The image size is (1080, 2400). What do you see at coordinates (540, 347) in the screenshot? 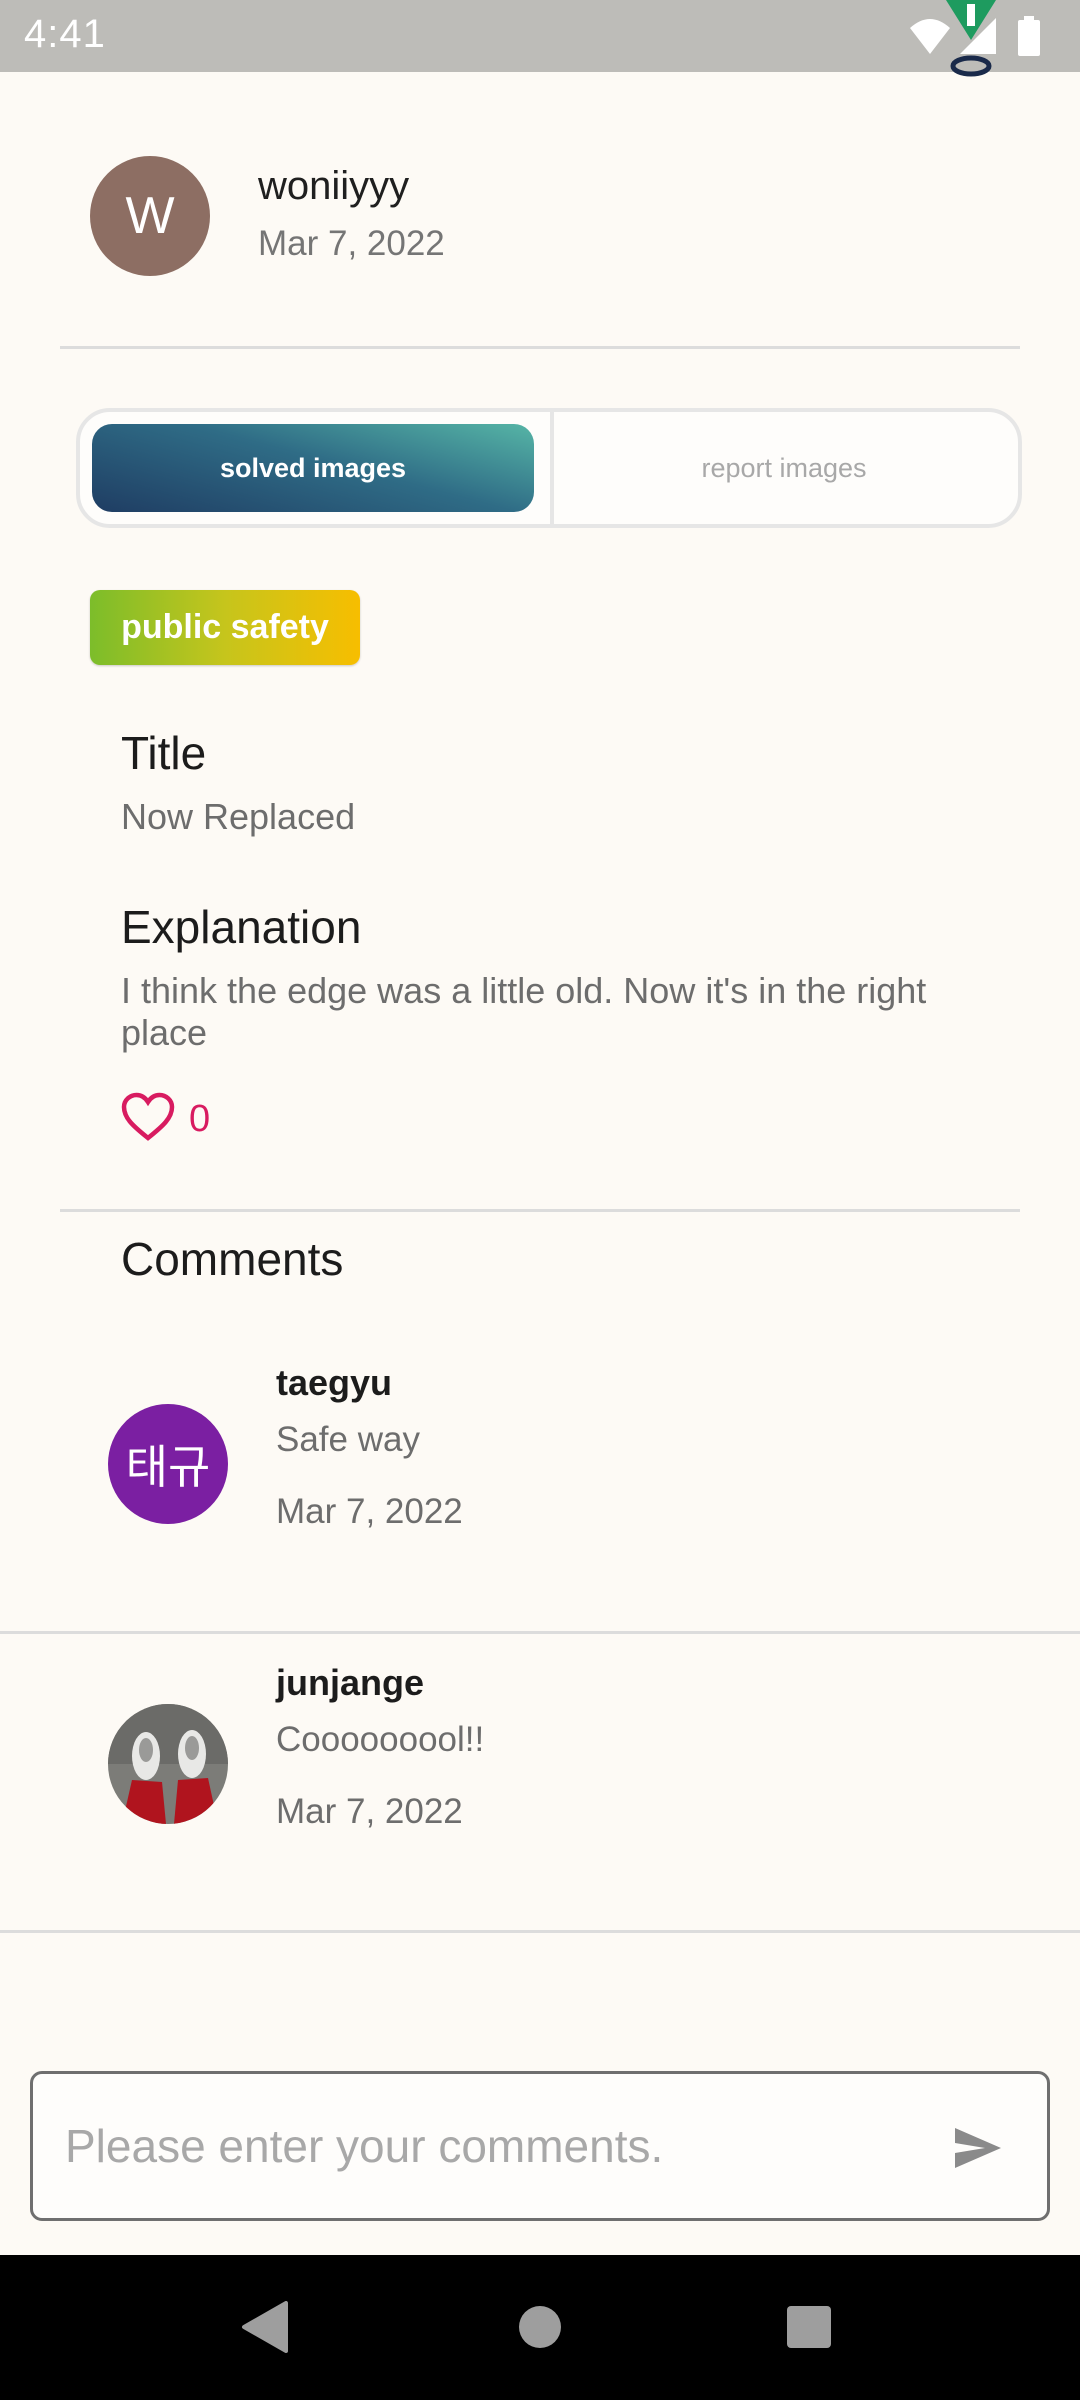
I see `author-divider` at bounding box center [540, 347].